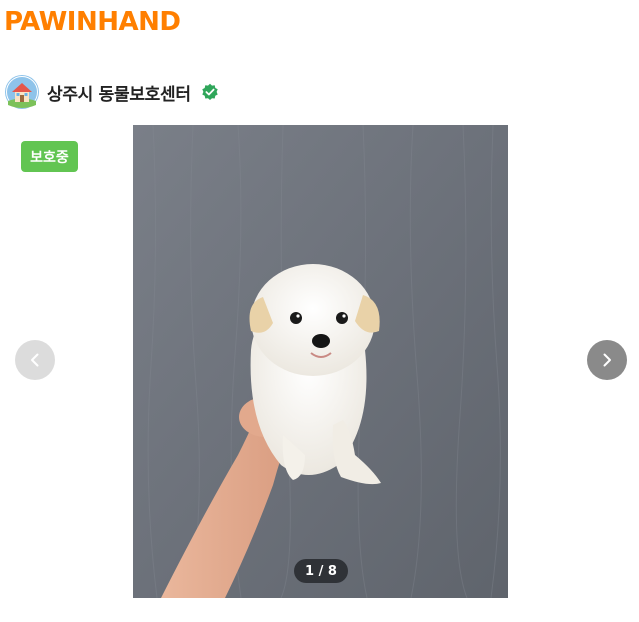  I want to click on next-image-button, so click(607, 360).